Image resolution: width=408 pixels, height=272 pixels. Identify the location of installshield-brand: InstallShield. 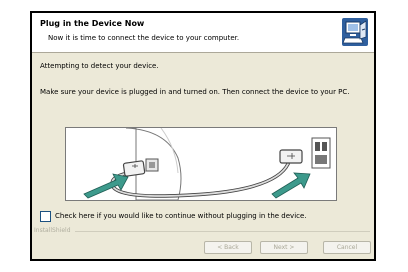
(54, 230).